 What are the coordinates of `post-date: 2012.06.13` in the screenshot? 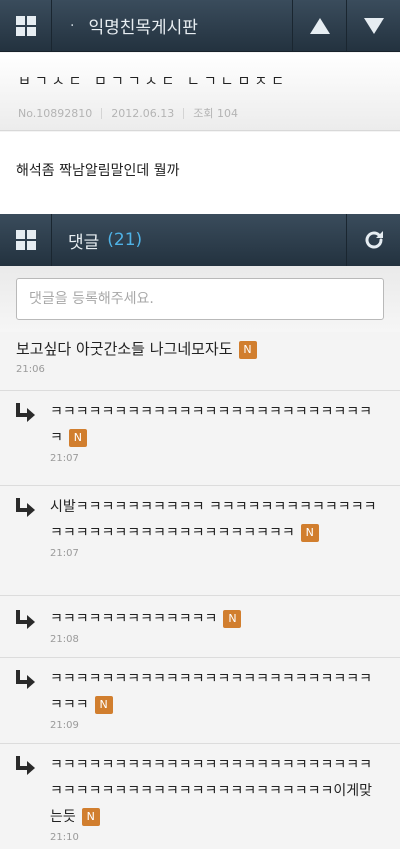 It's located at (143, 113).